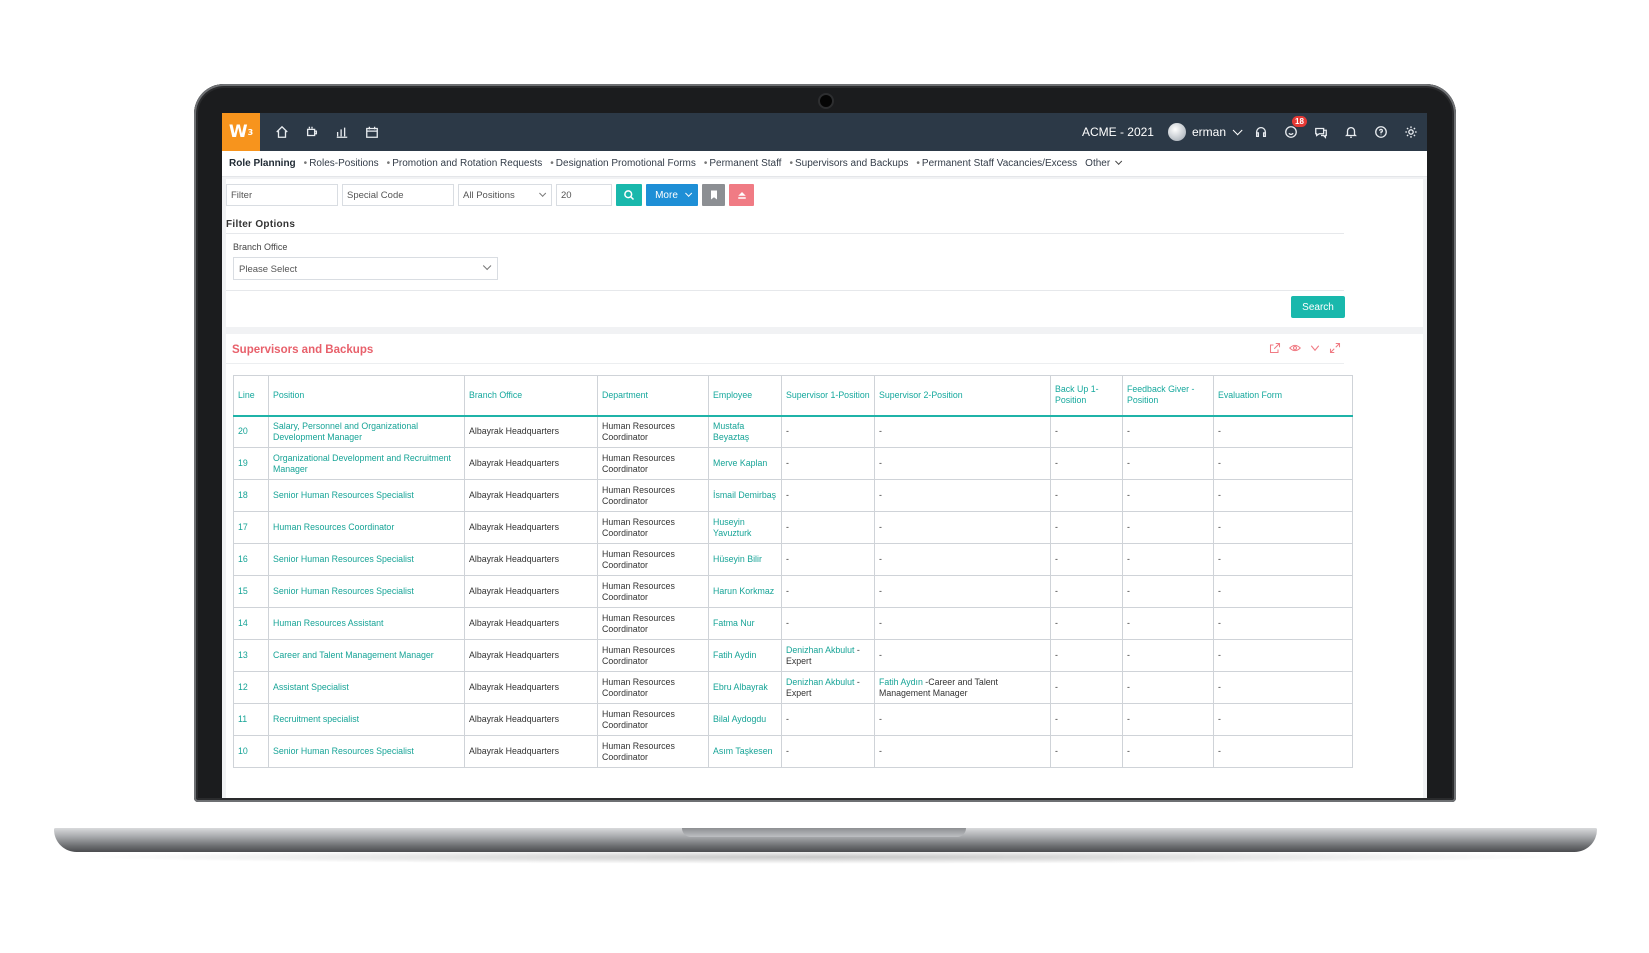  I want to click on smiley-icon: 18, so click(1295, 128).